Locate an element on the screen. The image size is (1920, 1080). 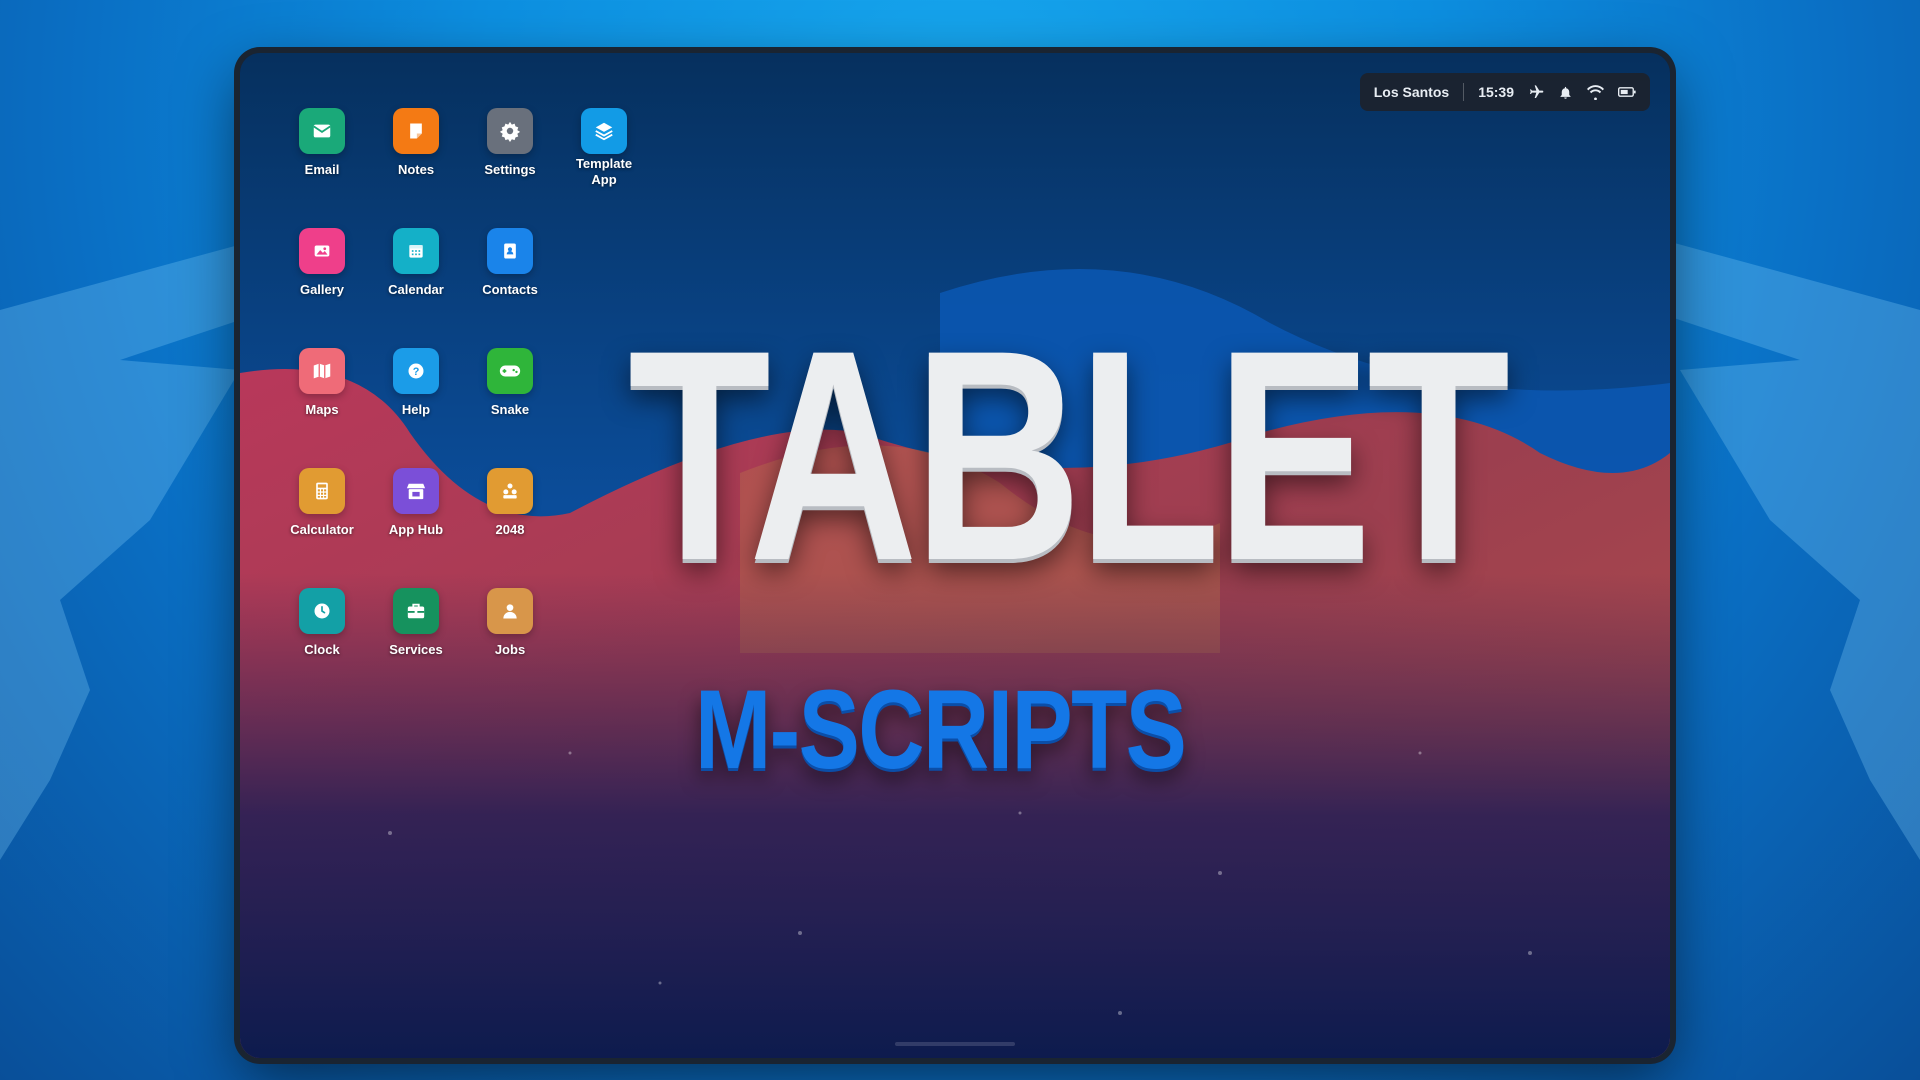
question-icon: ? is located at coordinates (416, 371).